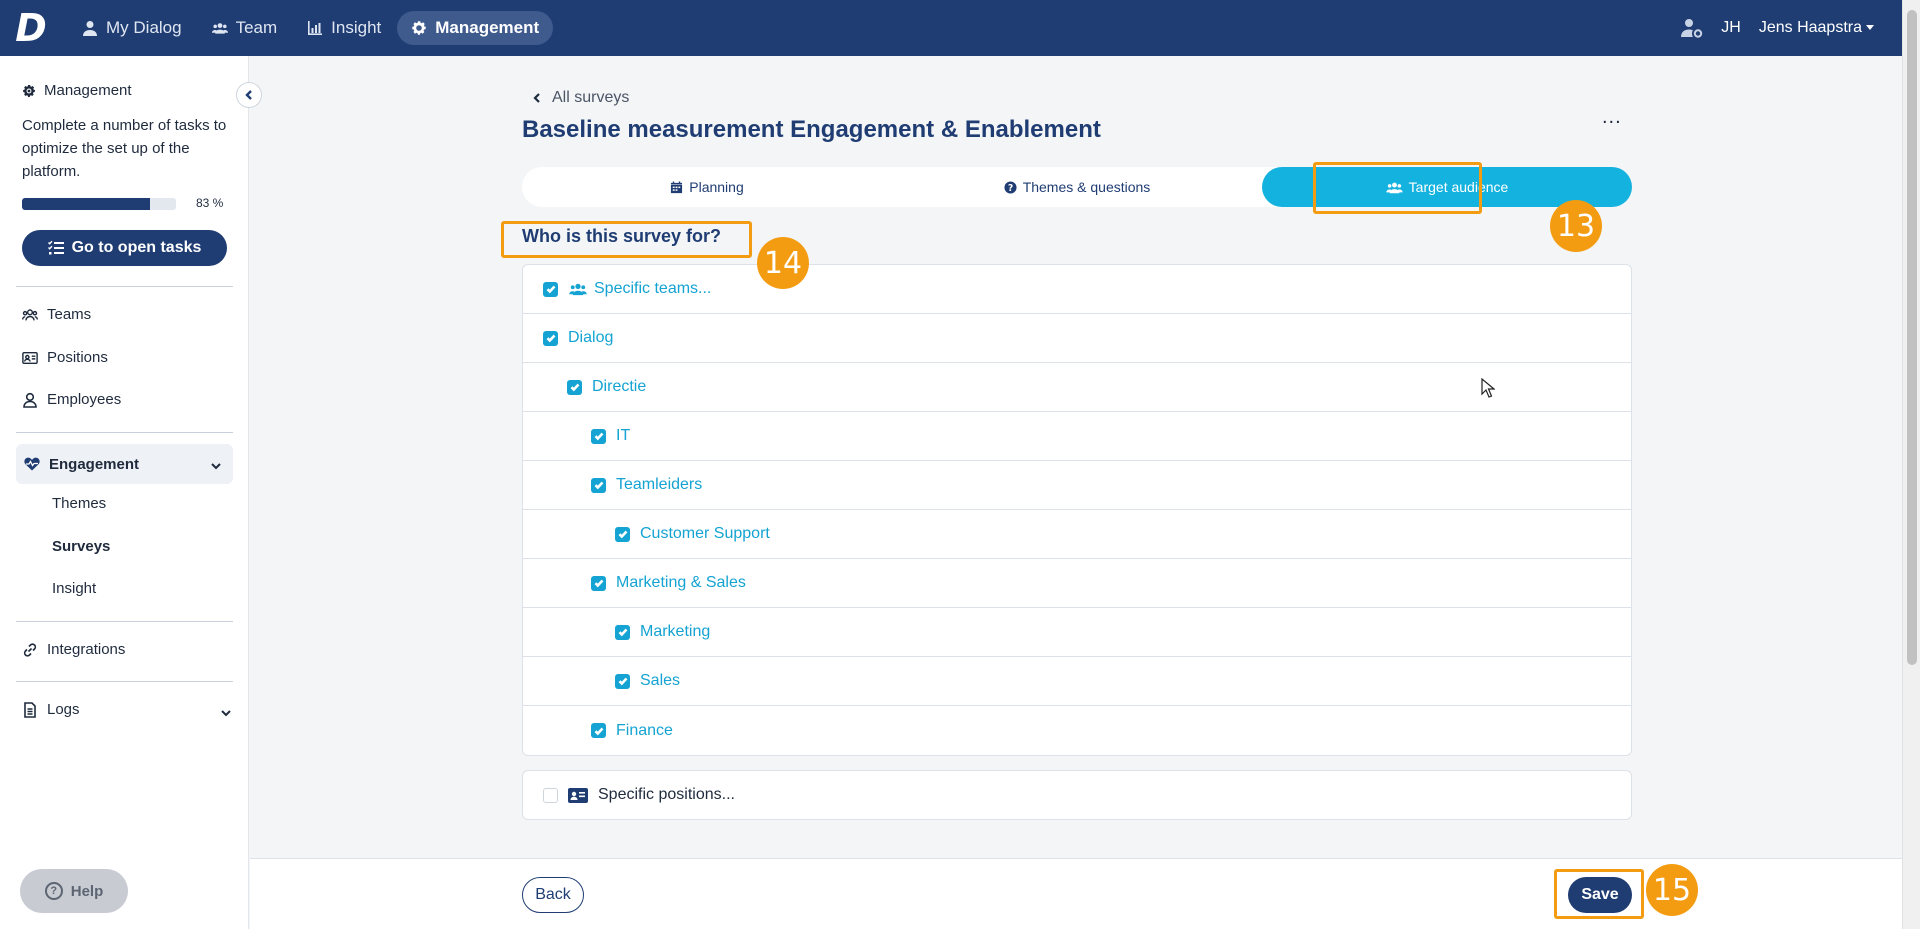  What do you see at coordinates (1600, 895) in the screenshot?
I see `save-button: Save` at bounding box center [1600, 895].